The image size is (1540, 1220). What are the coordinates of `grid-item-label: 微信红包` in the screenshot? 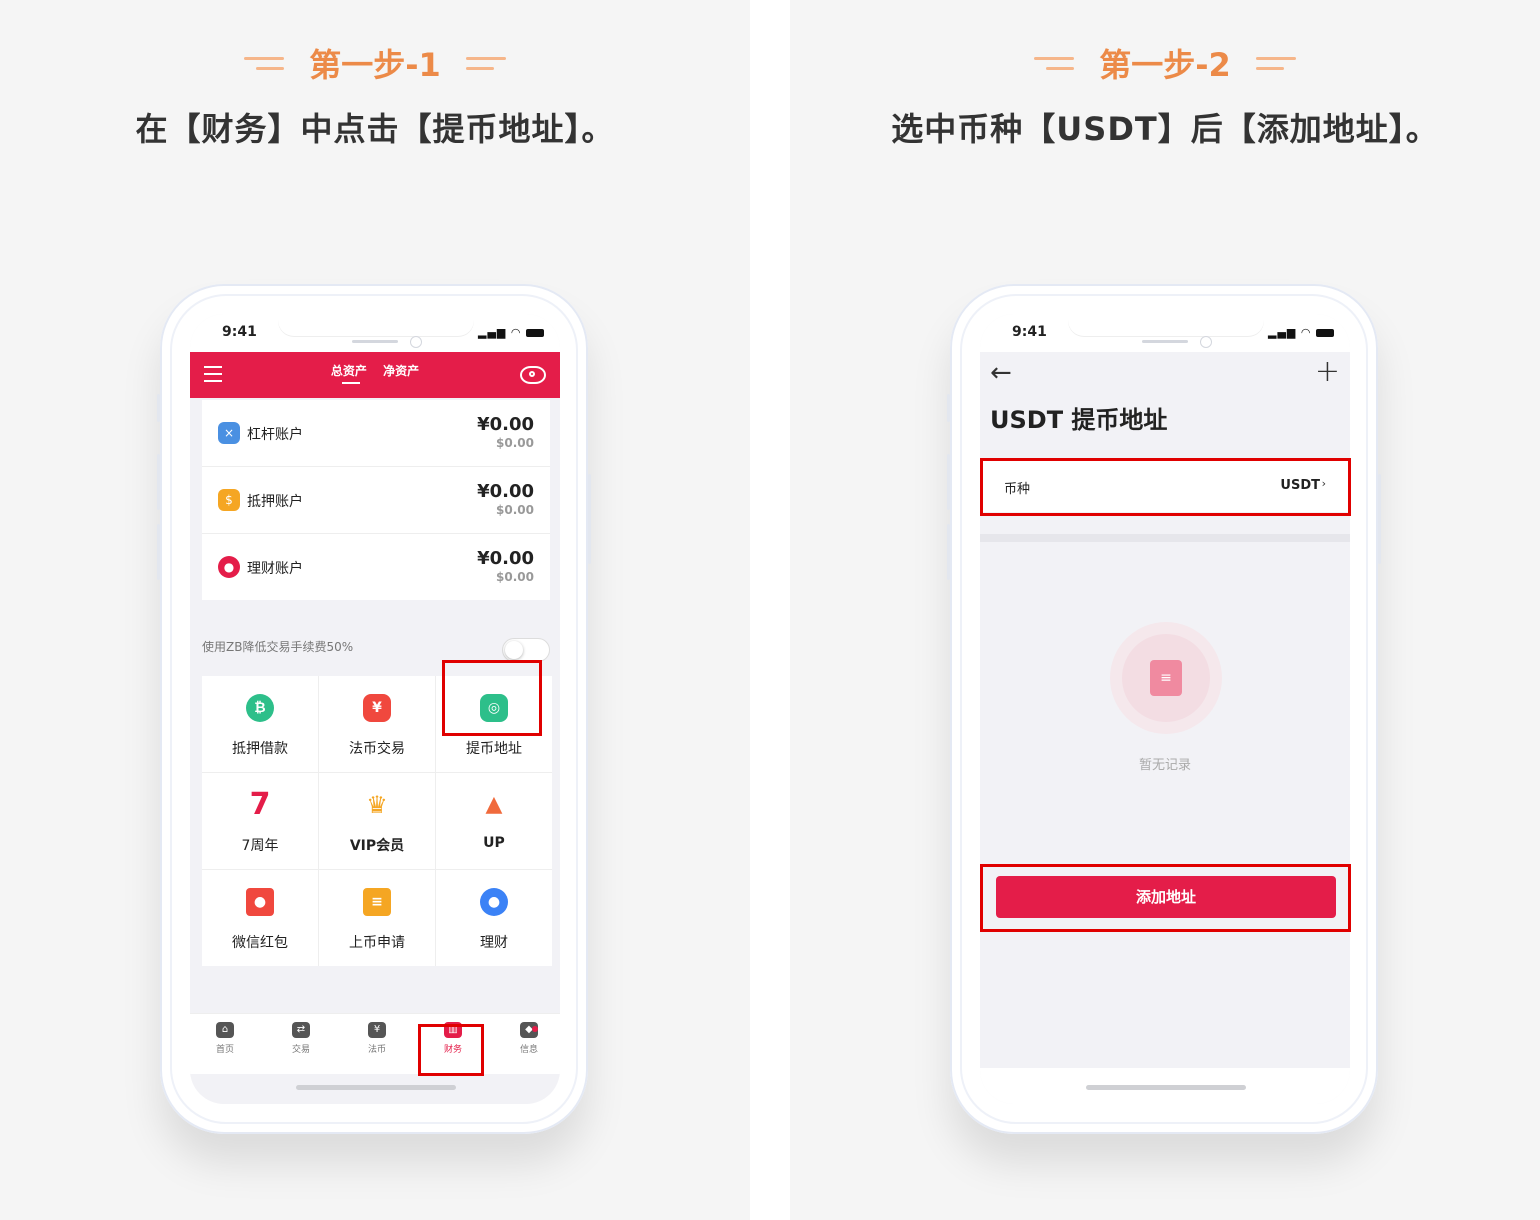 It's located at (260, 943).